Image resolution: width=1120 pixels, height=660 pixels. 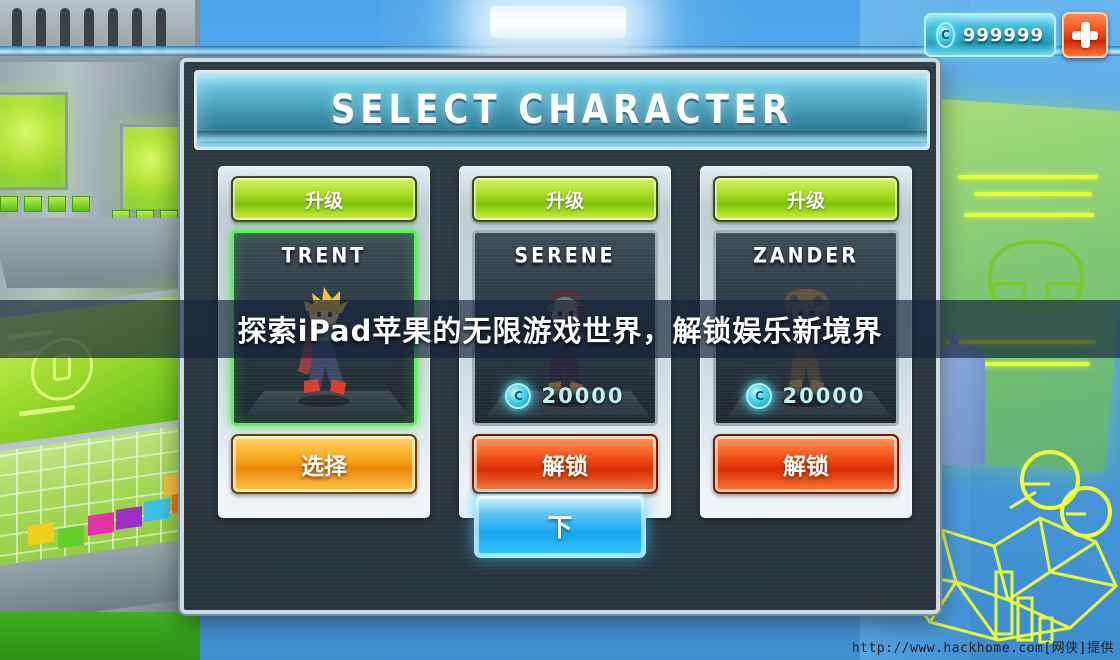 What do you see at coordinates (324, 464) in the screenshot?
I see `select-character-button: 选择` at bounding box center [324, 464].